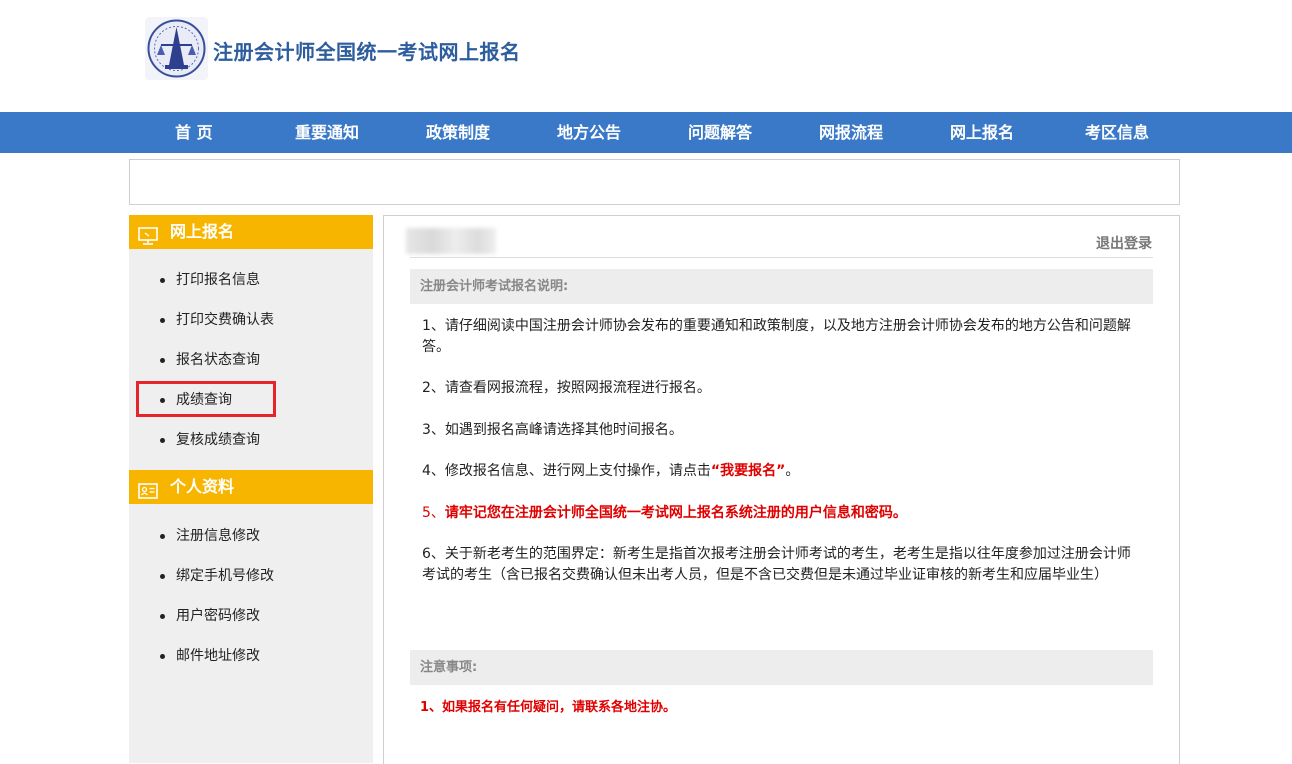  I want to click on sidebar-item-label: 注册信息修改, so click(218, 536).